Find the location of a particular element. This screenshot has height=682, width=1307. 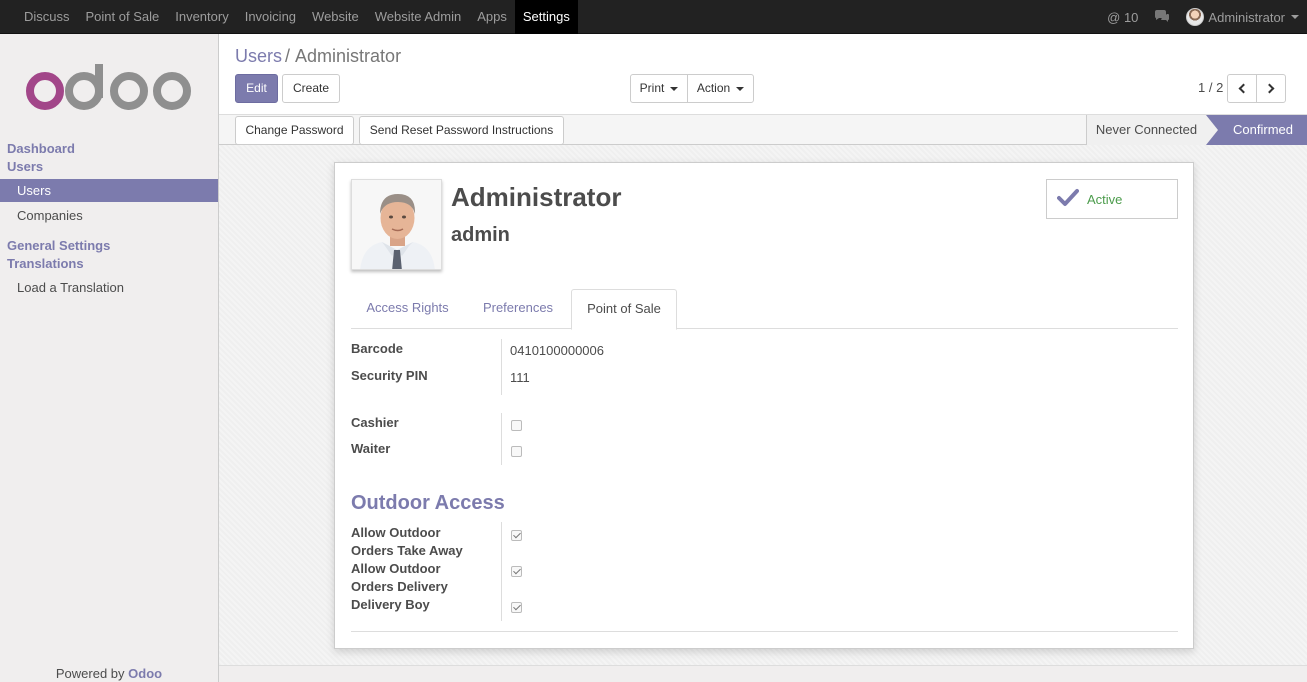

pager-previous-button is located at coordinates (1242, 88).